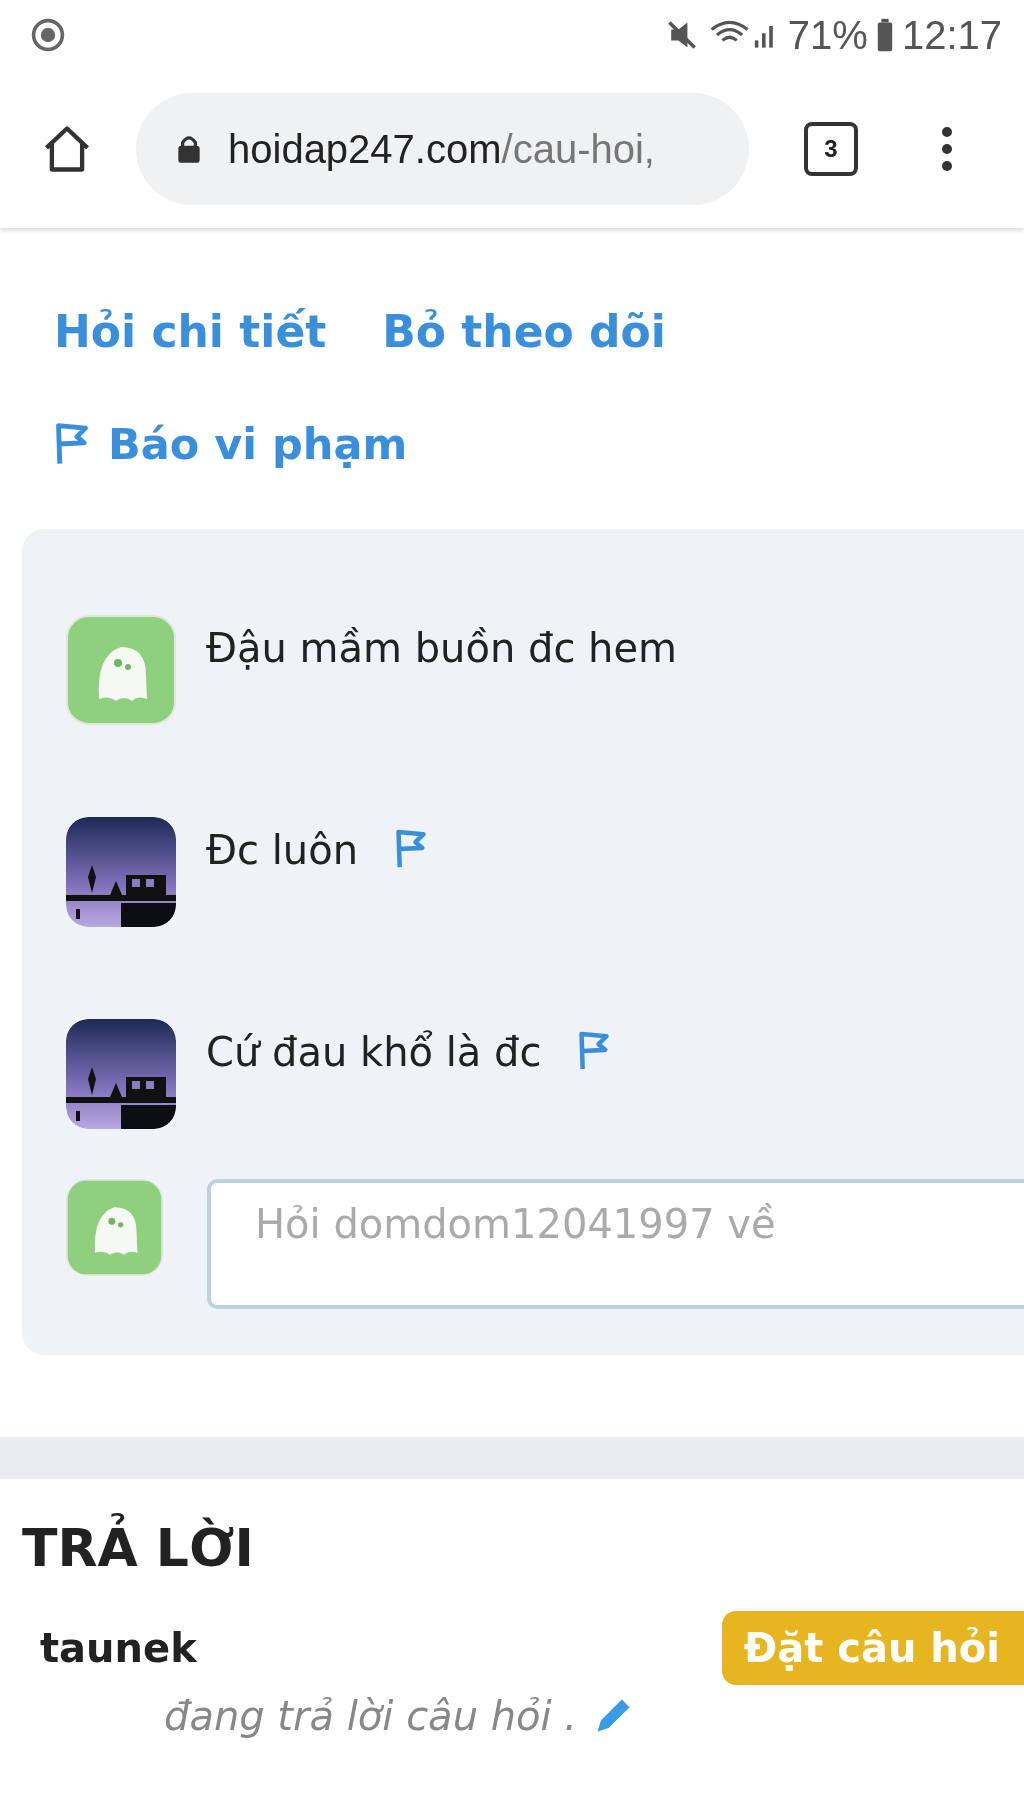 This screenshot has width=1024, height=1820. What do you see at coordinates (951, 35) in the screenshot?
I see `clock-time: 12:17` at bounding box center [951, 35].